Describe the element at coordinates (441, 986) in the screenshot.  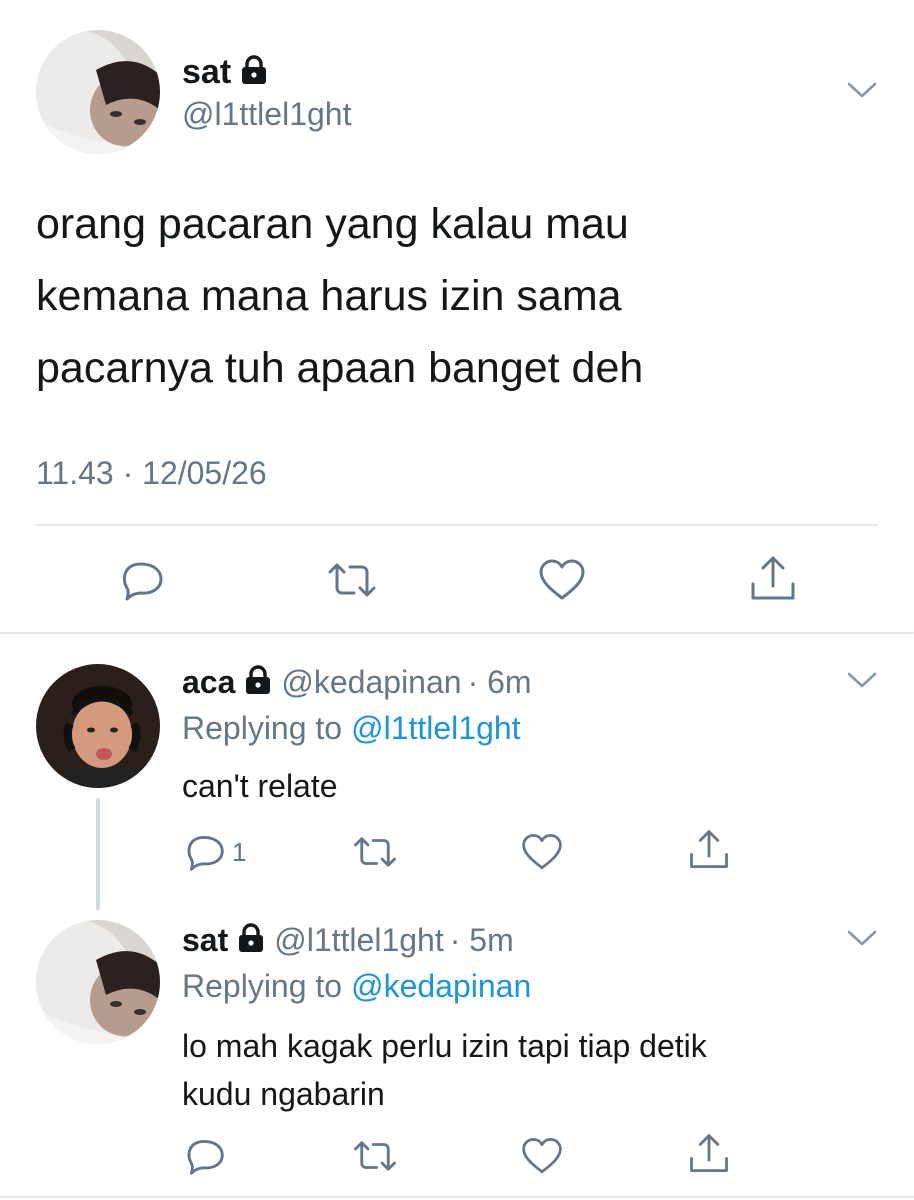
I see `replying-to-link: @kedapinan` at that location.